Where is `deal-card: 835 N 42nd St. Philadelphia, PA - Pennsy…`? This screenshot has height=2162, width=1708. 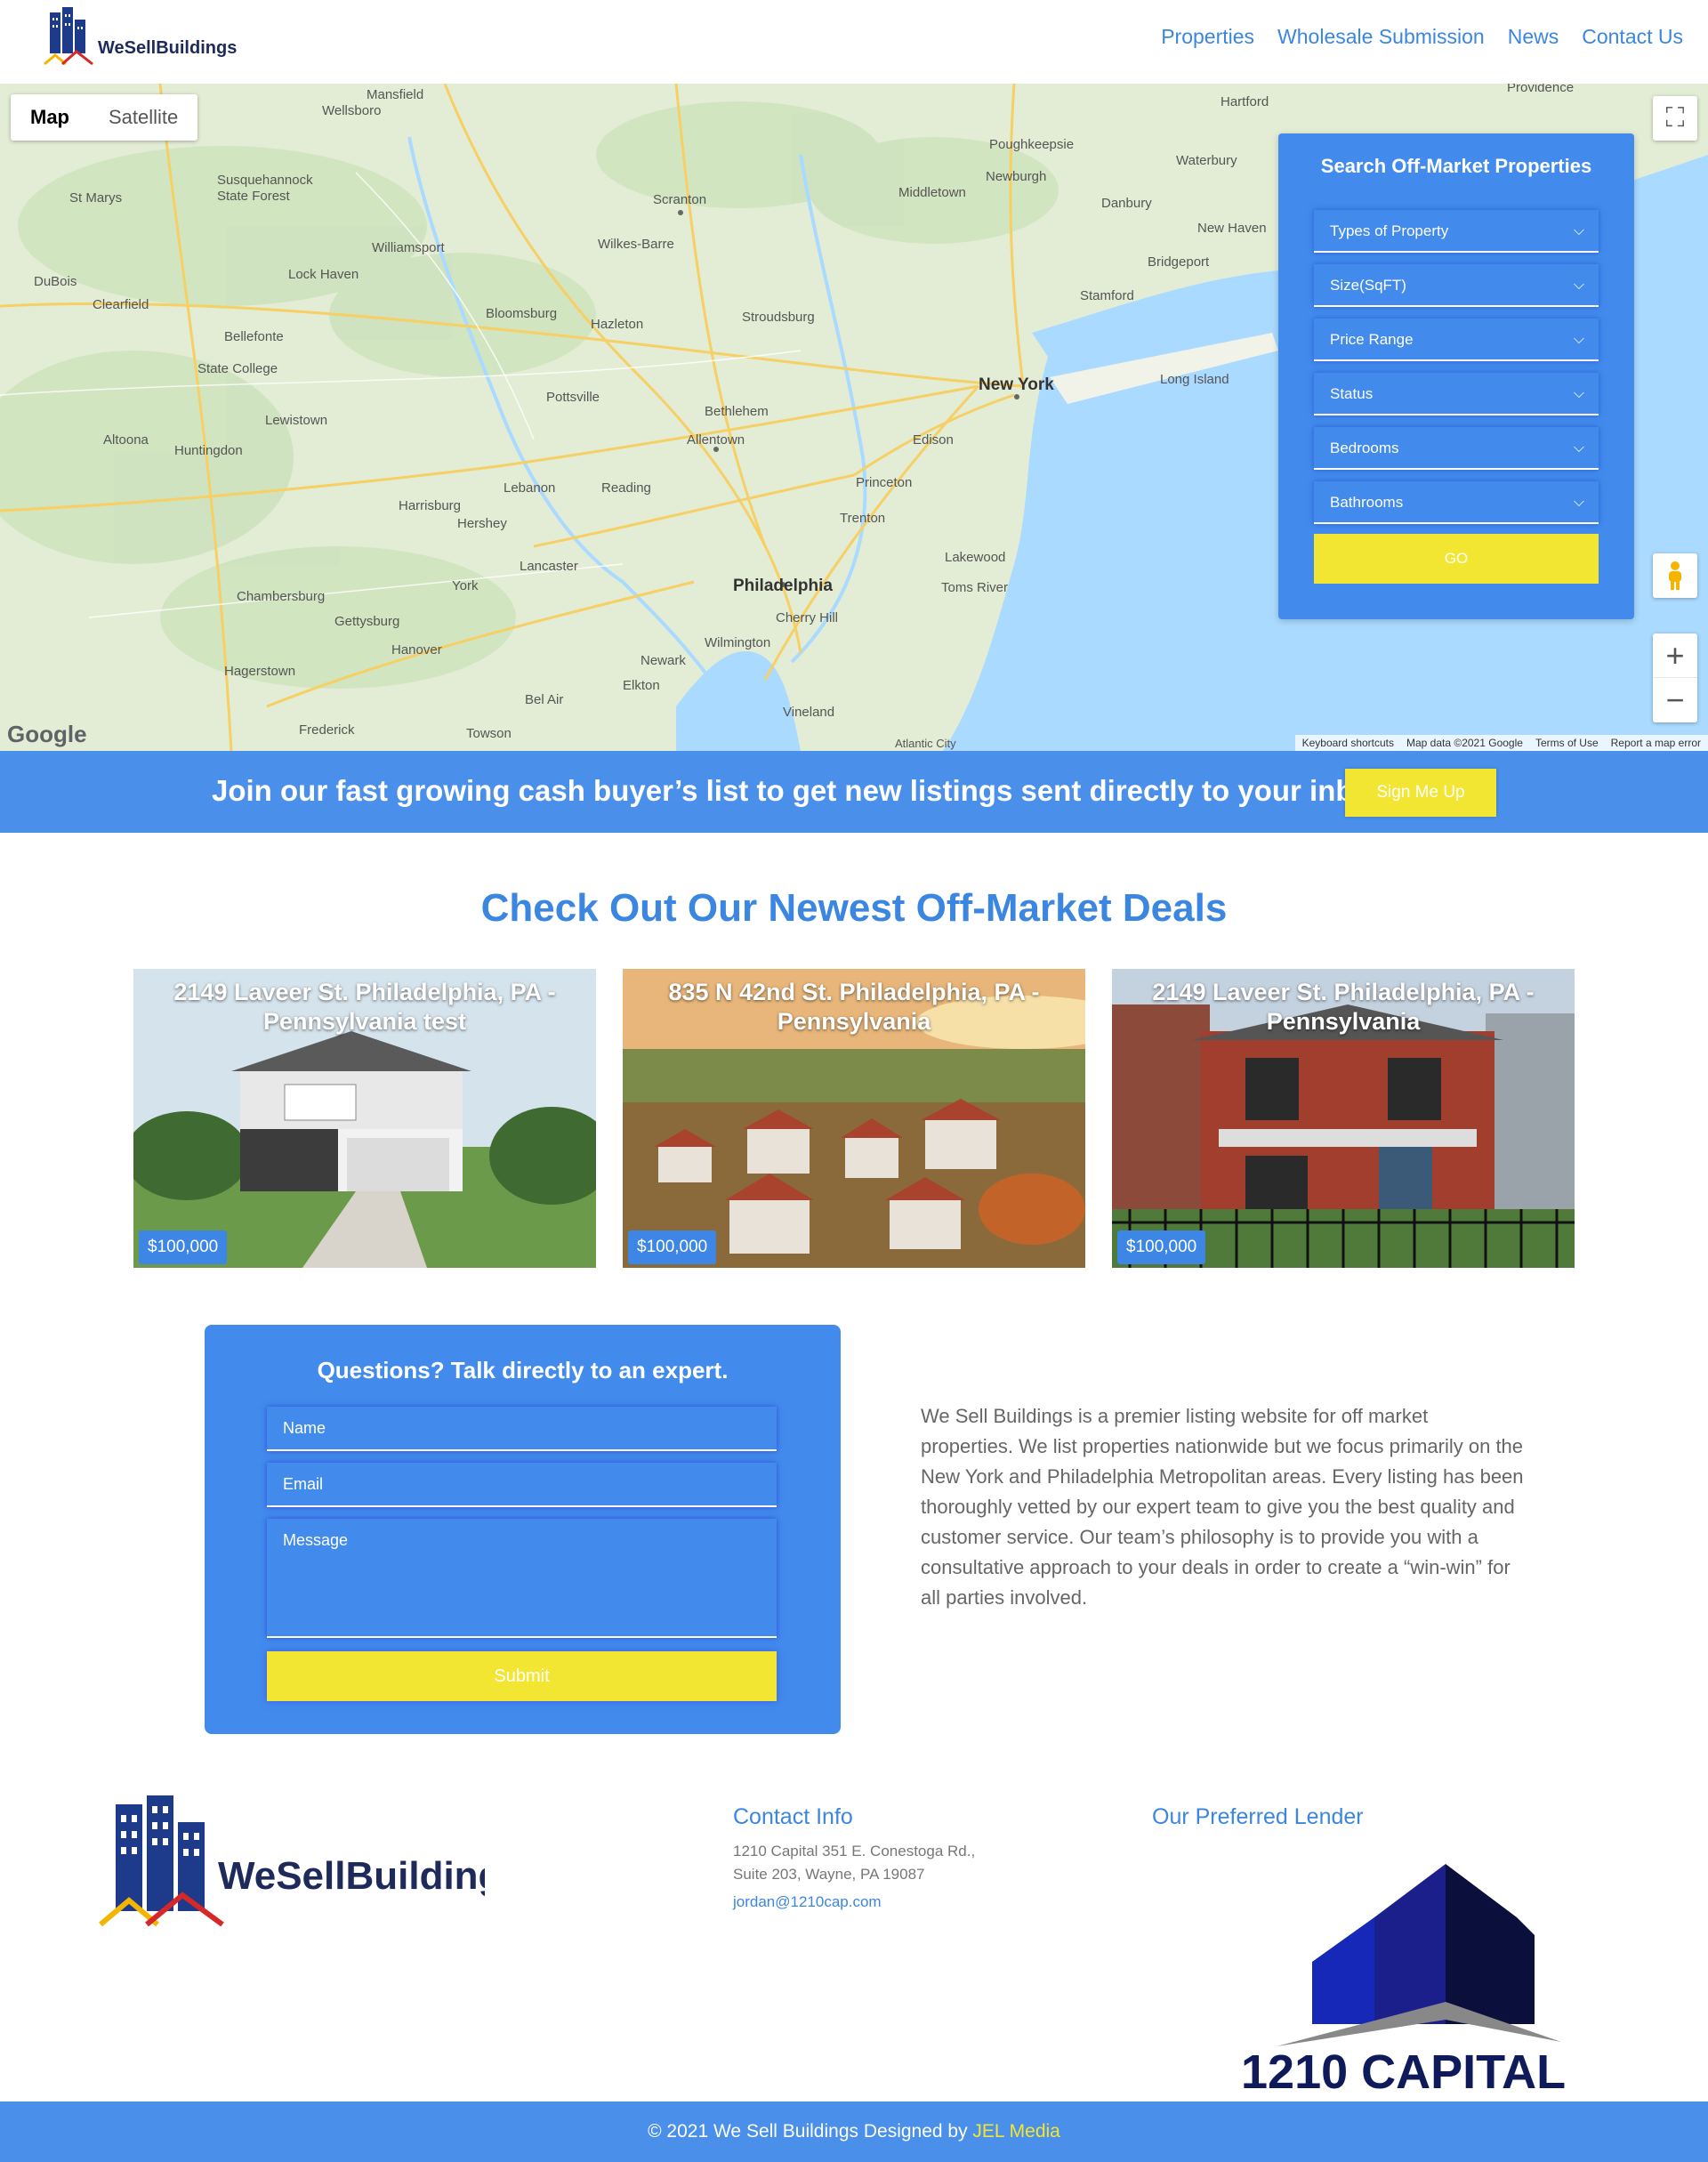
deal-card: 835 N 42nd St. Philadelphia, PA - Pennsy… is located at coordinates (854, 1119).